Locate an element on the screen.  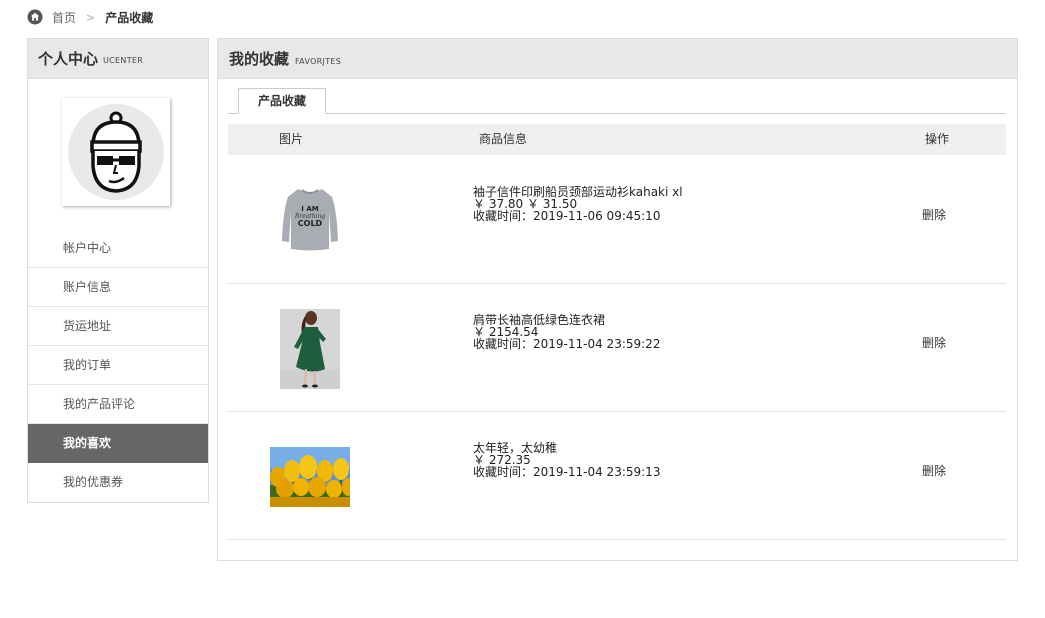
favorite-time: 收藏时间：2019-11-04 23:59:22 is located at coordinates (567, 344).